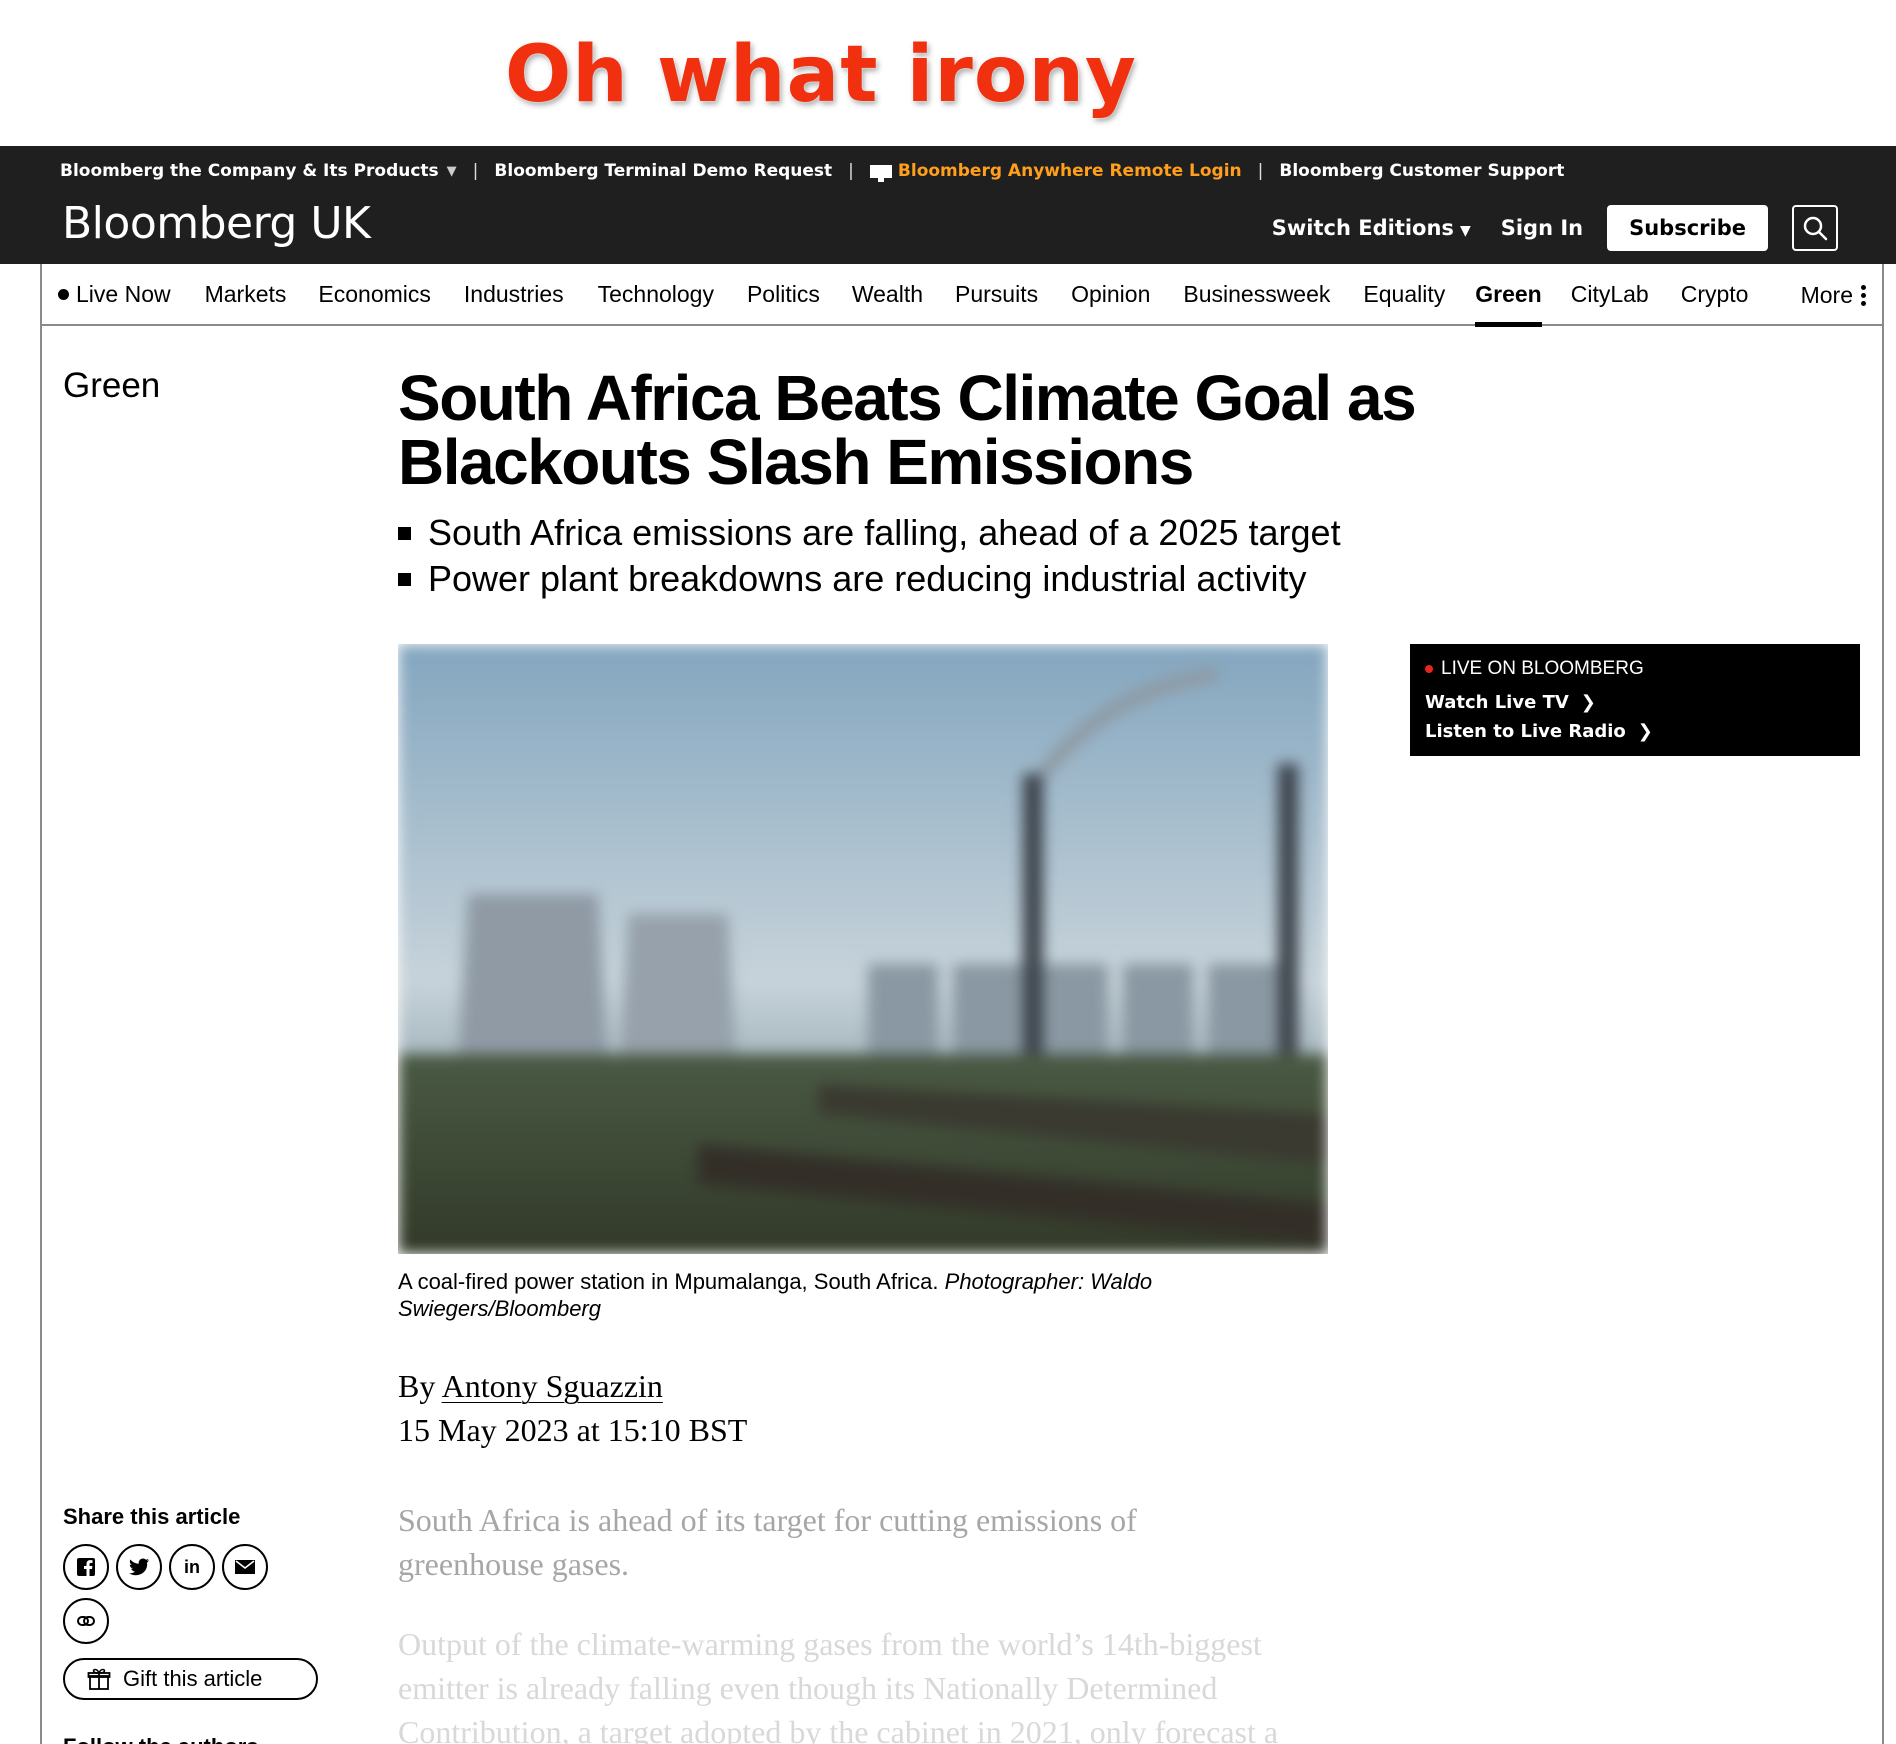 The image size is (1896, 1744). Describe the element at coordinates (1687, 228) in the screenshot. I see `subscribe-button: Subscribe` at that location.